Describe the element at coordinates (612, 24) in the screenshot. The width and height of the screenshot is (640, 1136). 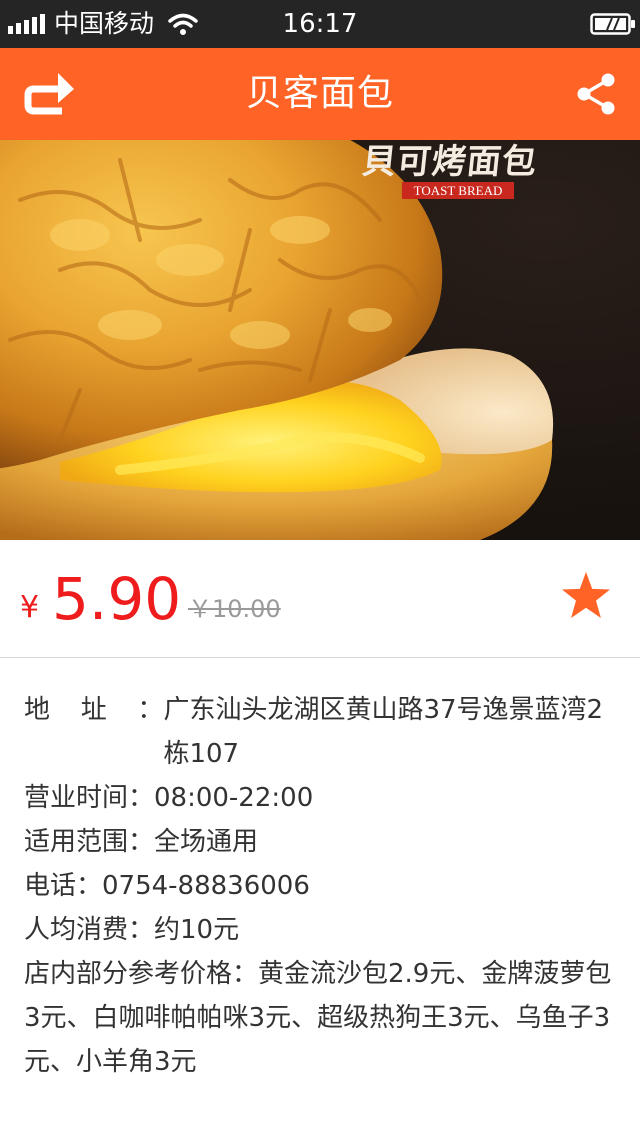
I see `battery-icon` at that location.